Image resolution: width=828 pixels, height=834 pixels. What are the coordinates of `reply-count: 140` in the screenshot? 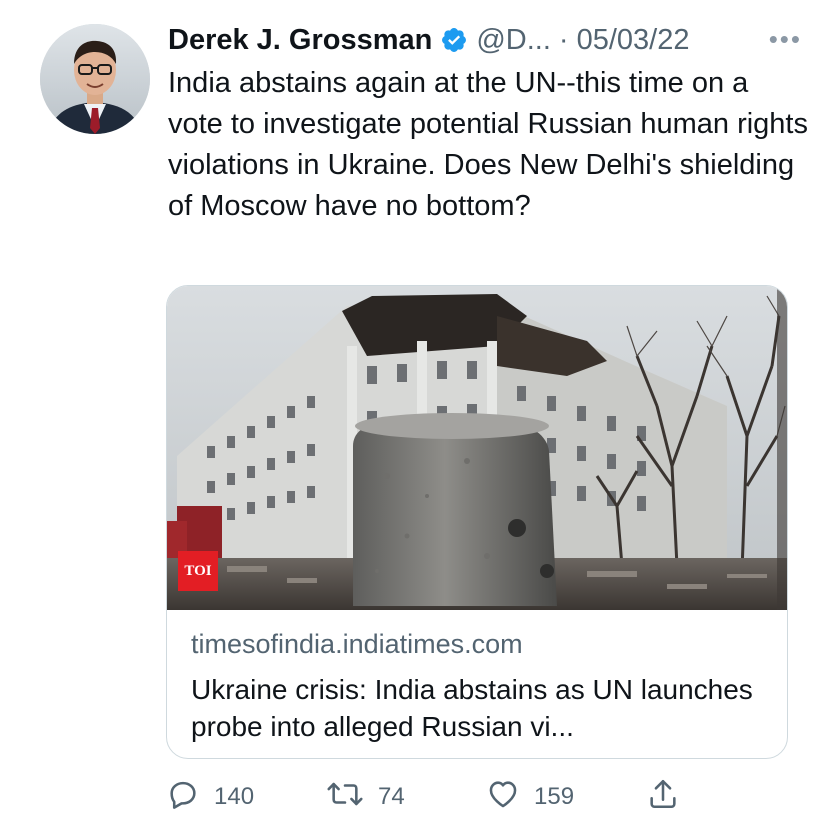 It's located at (234, 796).